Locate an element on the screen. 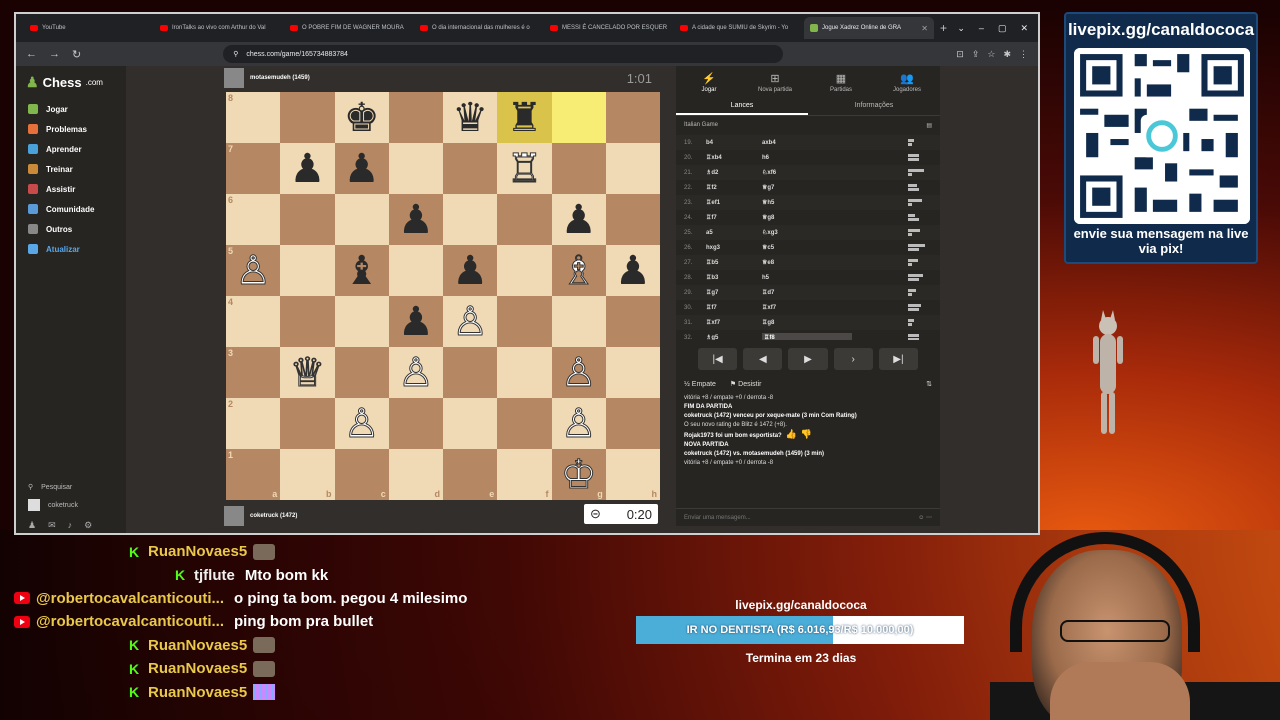 This screenshot has height=720, width=1280. board-square-h7 is located at coordinates (632, 168).